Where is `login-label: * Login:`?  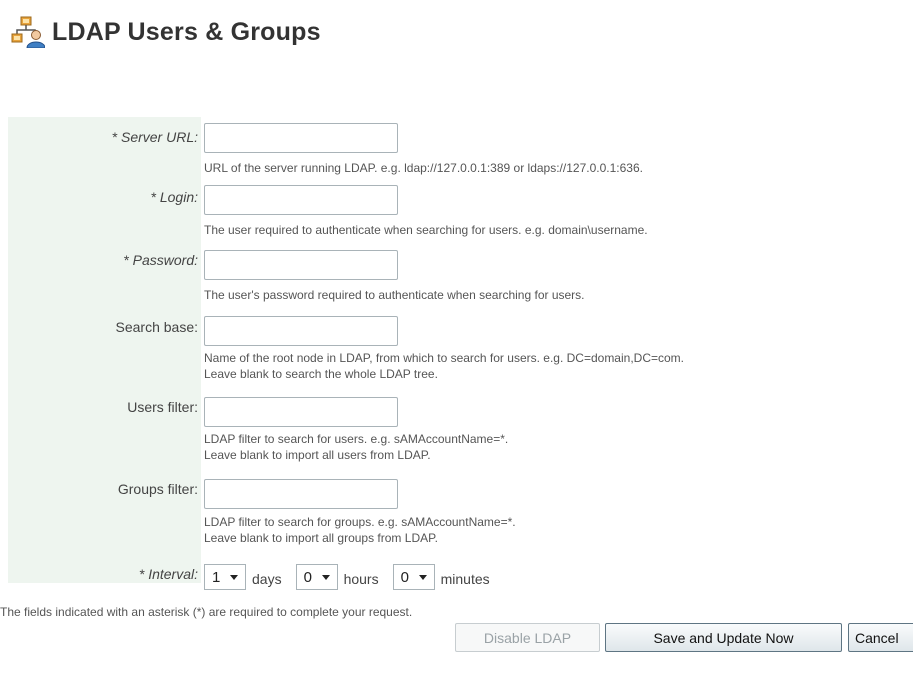
login-label: * Login: is located at coordinates (174, 197).